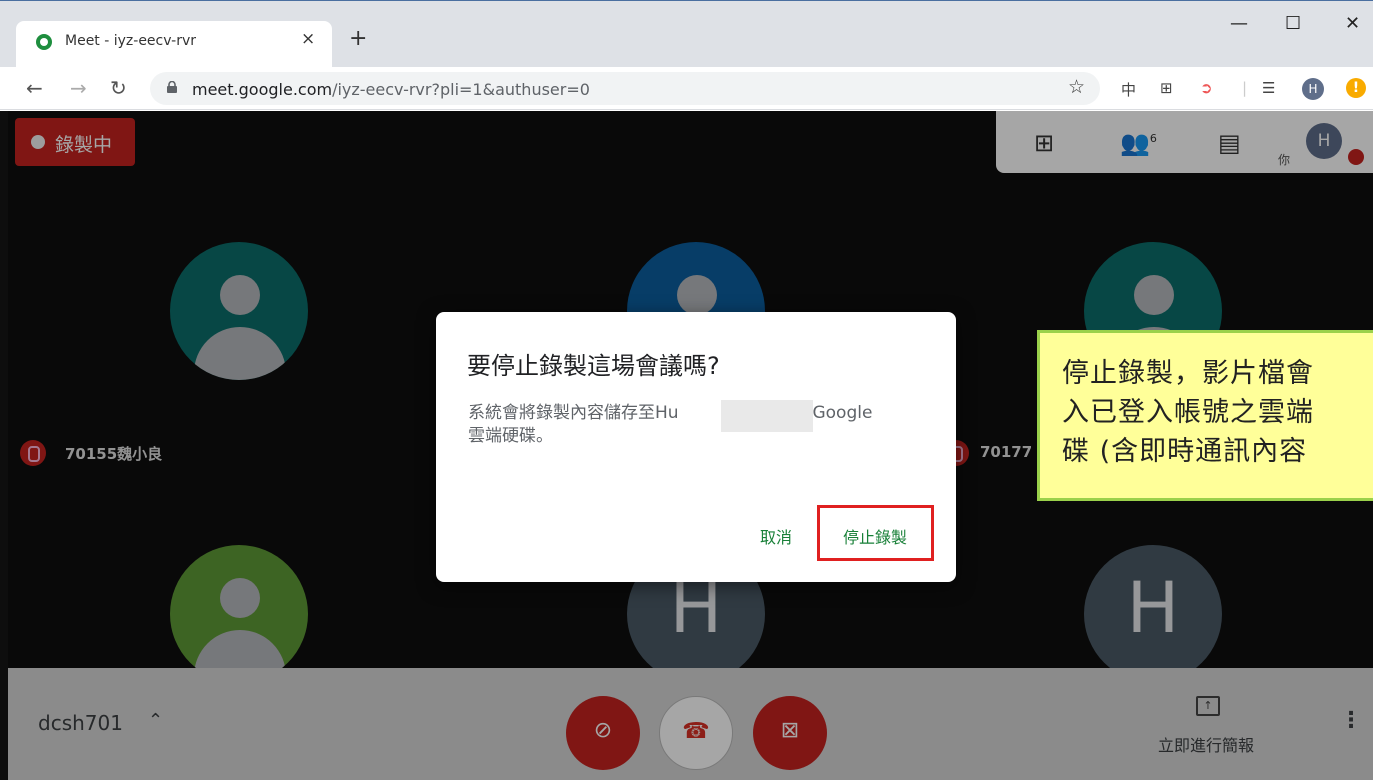 Image resolution: width=1373 pixels, height=780 pixels. What do you see at coordinates (34, 88) in the screenshot?
I see `back-arrow-icon: ←` at bounding box center [34, 88].